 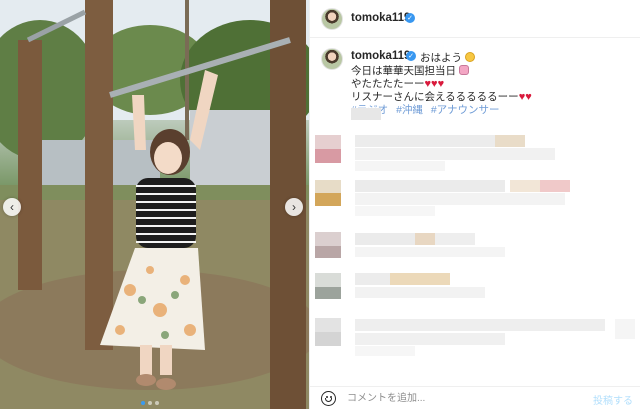 I want to click on sun-emoji-icon, so click(x=469, y=57).